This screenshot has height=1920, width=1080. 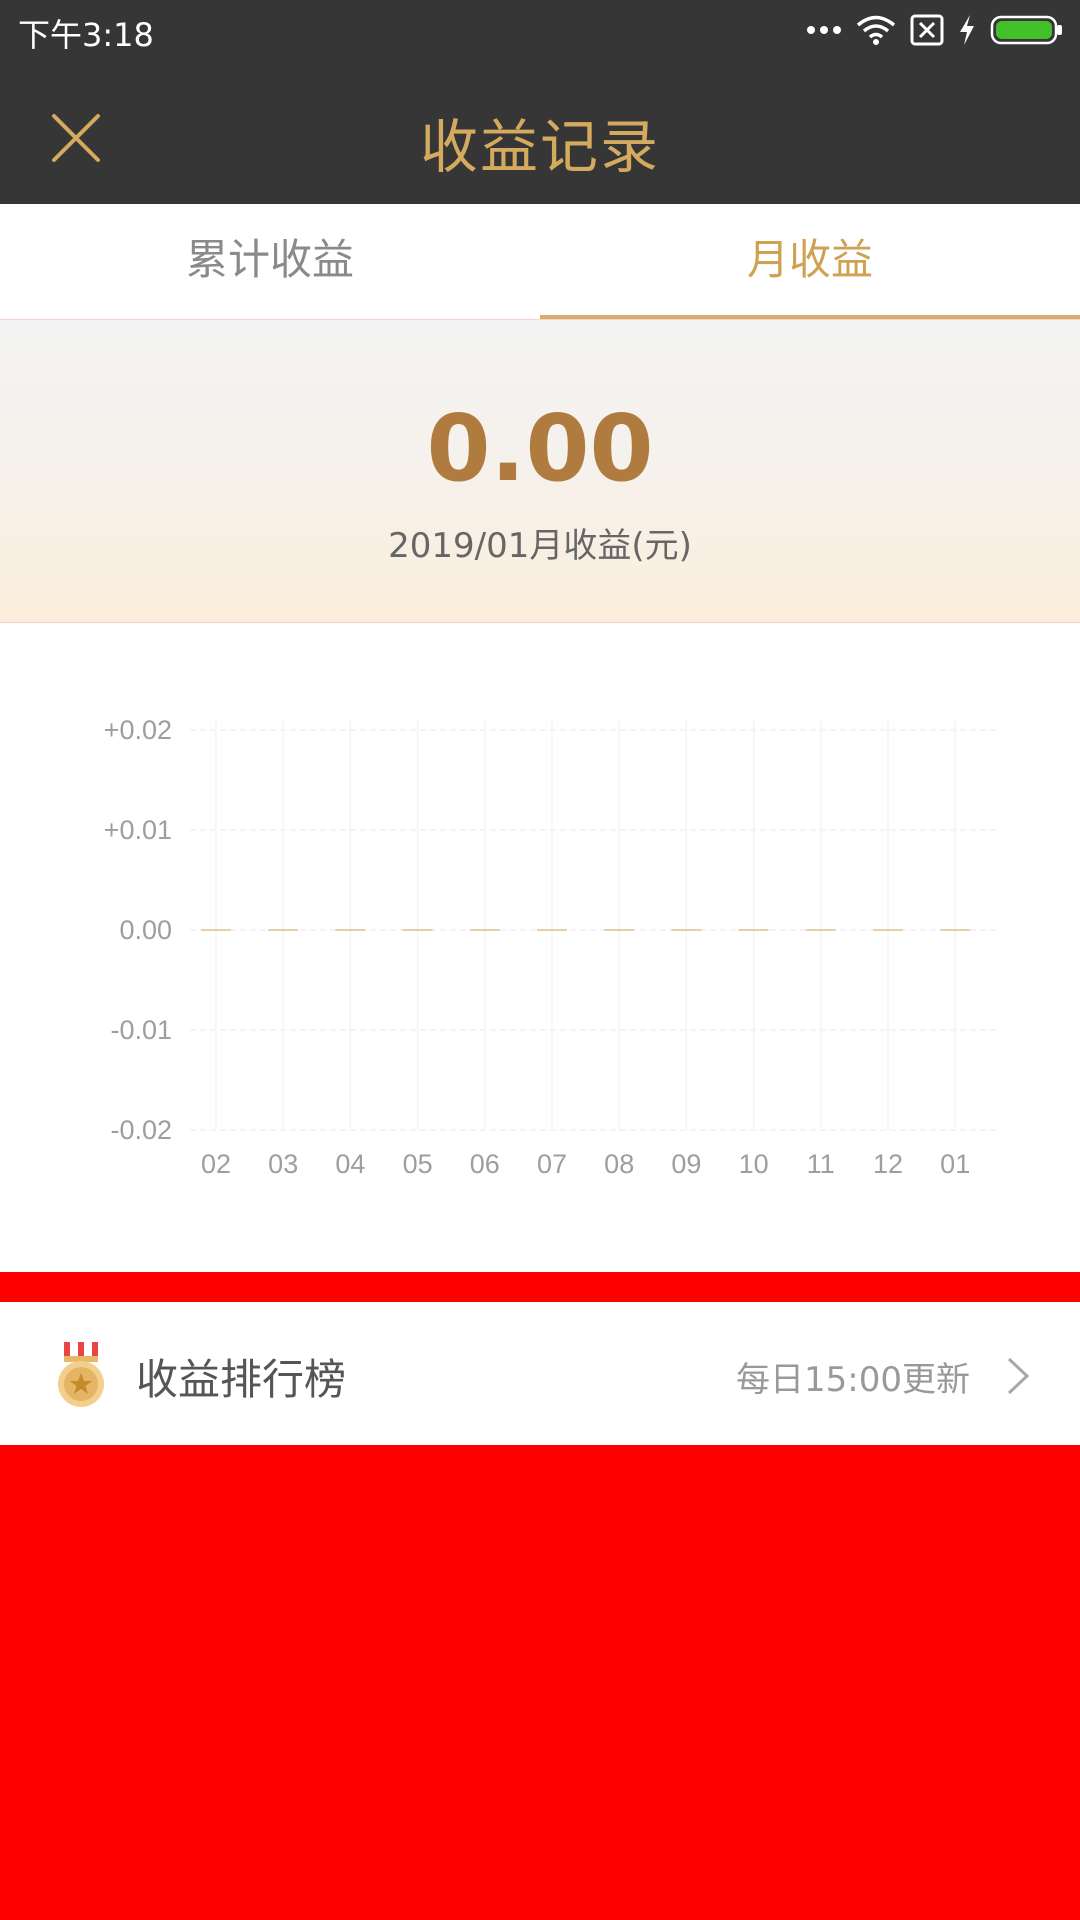 What do you see at coordinates (853, 1380) in the screenshot?
I see `ranking-update-note: 每日15:00更新` at bounding box center [853, 1380].